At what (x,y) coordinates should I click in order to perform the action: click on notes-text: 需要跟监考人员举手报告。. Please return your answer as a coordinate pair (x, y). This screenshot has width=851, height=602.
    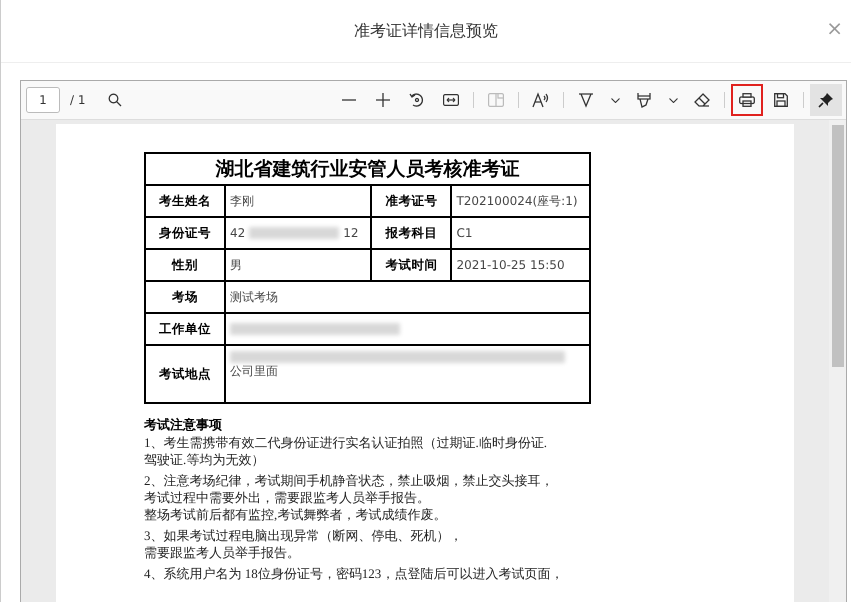
    Looking at the image, I should click on (222, 552).